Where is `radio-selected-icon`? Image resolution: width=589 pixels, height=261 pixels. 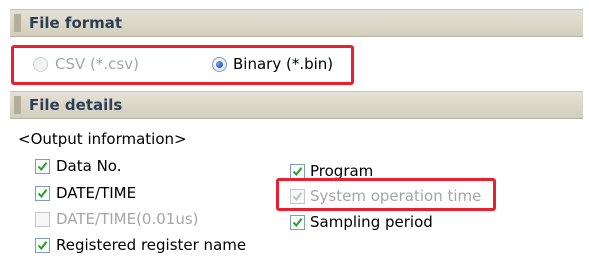
radio-selected-icon is located at coordinates (219, 64).